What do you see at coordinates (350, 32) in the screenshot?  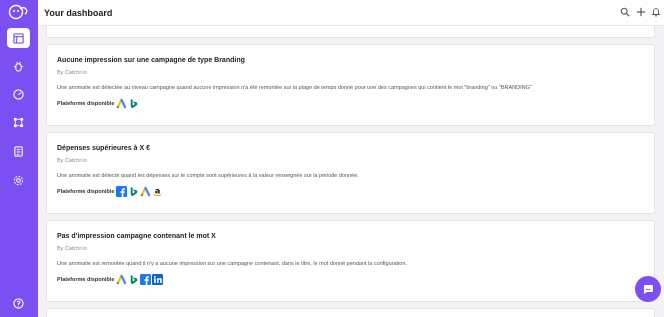 I see `previous-card` at bounding box center [350, 32].